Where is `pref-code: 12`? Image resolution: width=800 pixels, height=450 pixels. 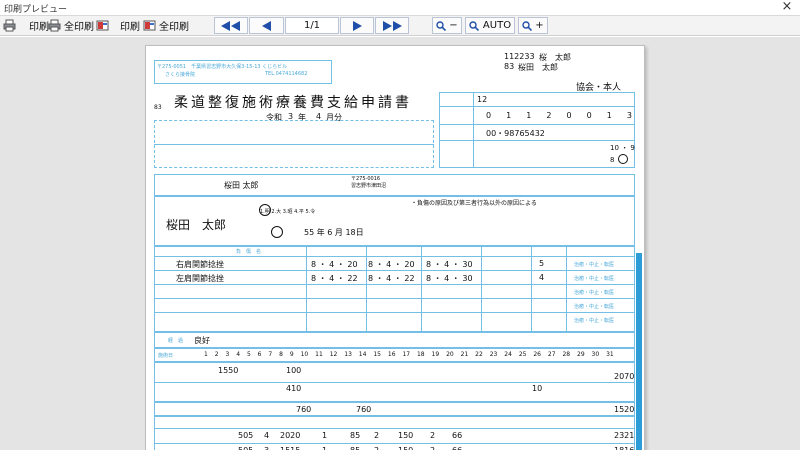 pref-code: 12 is located at coordinates (482, 99).